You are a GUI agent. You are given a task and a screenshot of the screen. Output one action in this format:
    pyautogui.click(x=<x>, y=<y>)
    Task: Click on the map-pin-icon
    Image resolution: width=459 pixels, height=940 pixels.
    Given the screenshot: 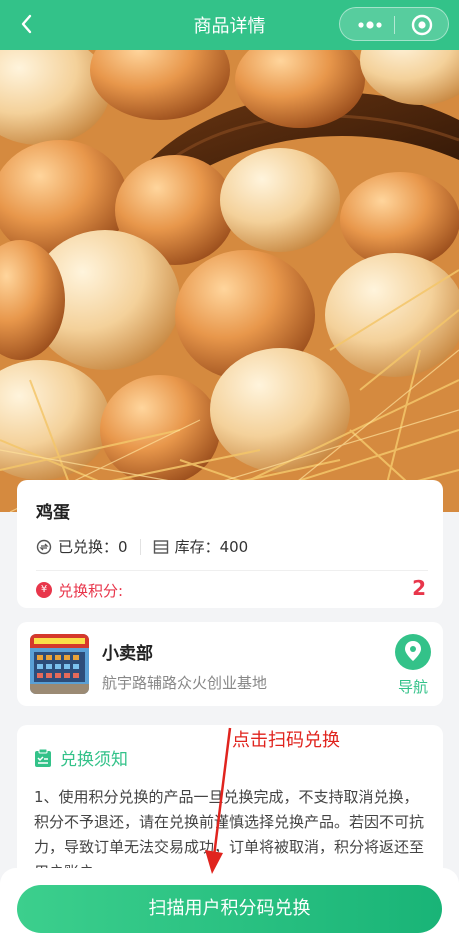 What is the action you would take?
    pyautogui.click(x=413, y=651)
    